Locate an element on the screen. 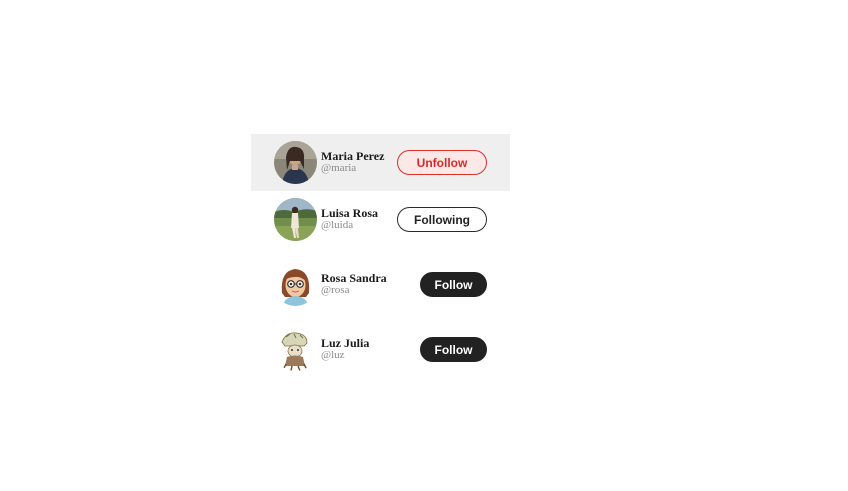 This screenshot has height=491, width=848. user-handle: @luida is located at coordinates (337, 225).